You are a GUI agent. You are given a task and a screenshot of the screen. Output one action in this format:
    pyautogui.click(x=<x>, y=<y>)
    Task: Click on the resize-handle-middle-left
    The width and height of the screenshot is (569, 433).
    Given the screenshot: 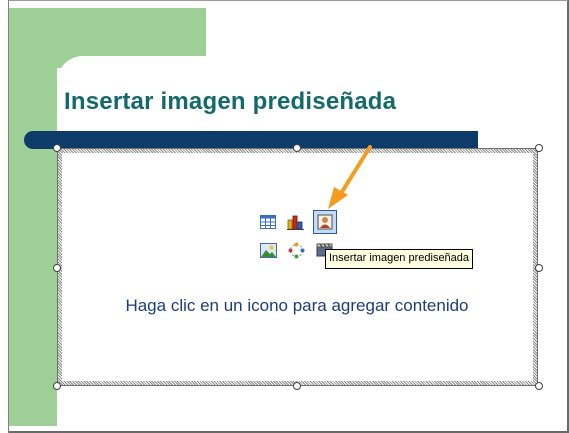 What is the action you would take?
    pyautogui.click(x=57, y=268)
    